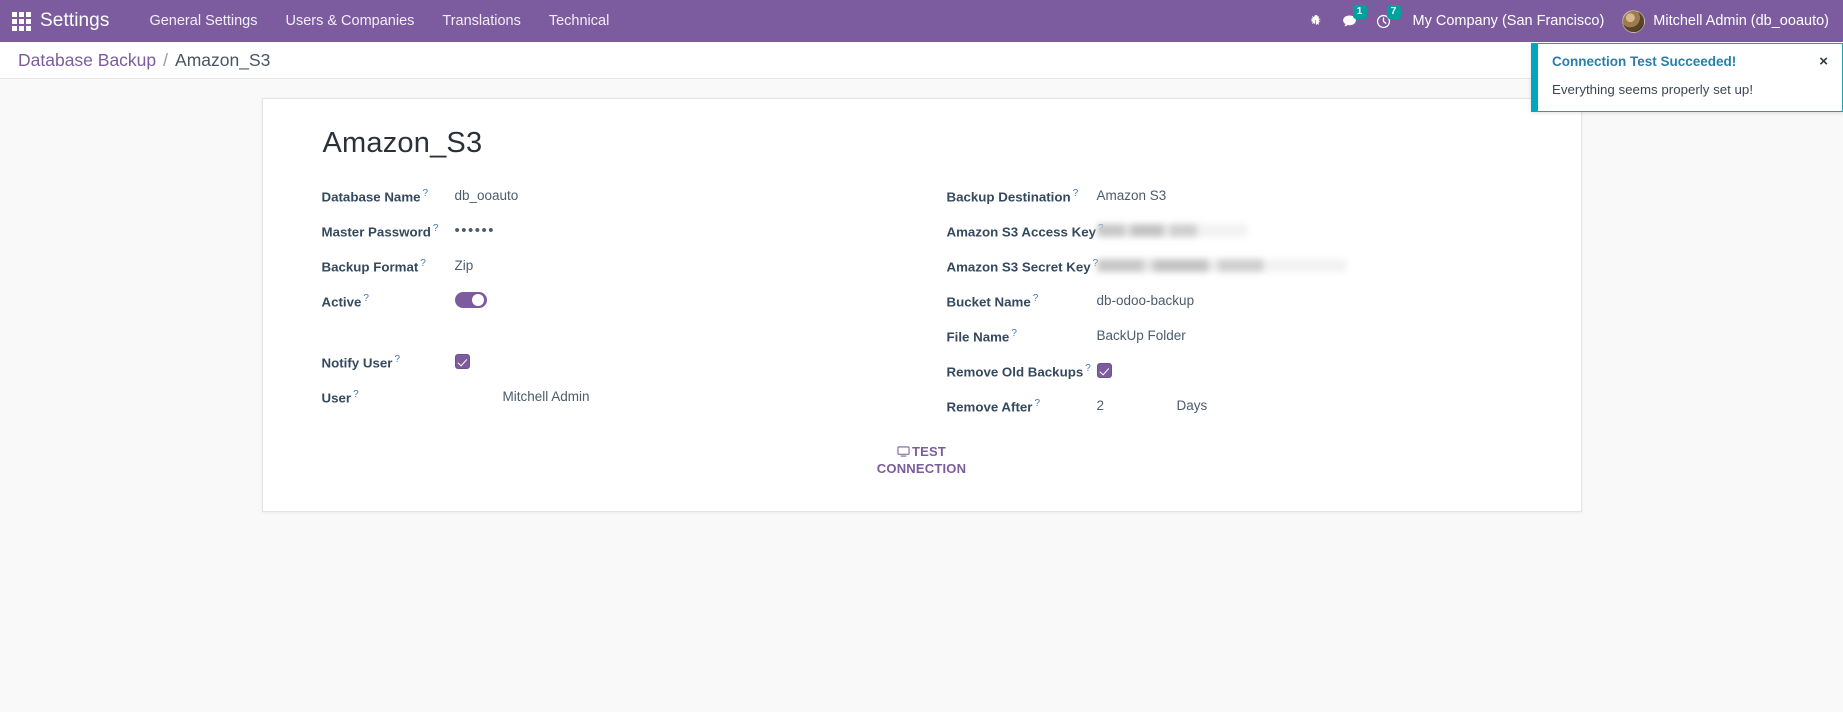  What do you see at coordinates (610, 199) in the screenshot?
I see `field-database-name: Database Name? db_ooauto` at bounding box center [610, 199].